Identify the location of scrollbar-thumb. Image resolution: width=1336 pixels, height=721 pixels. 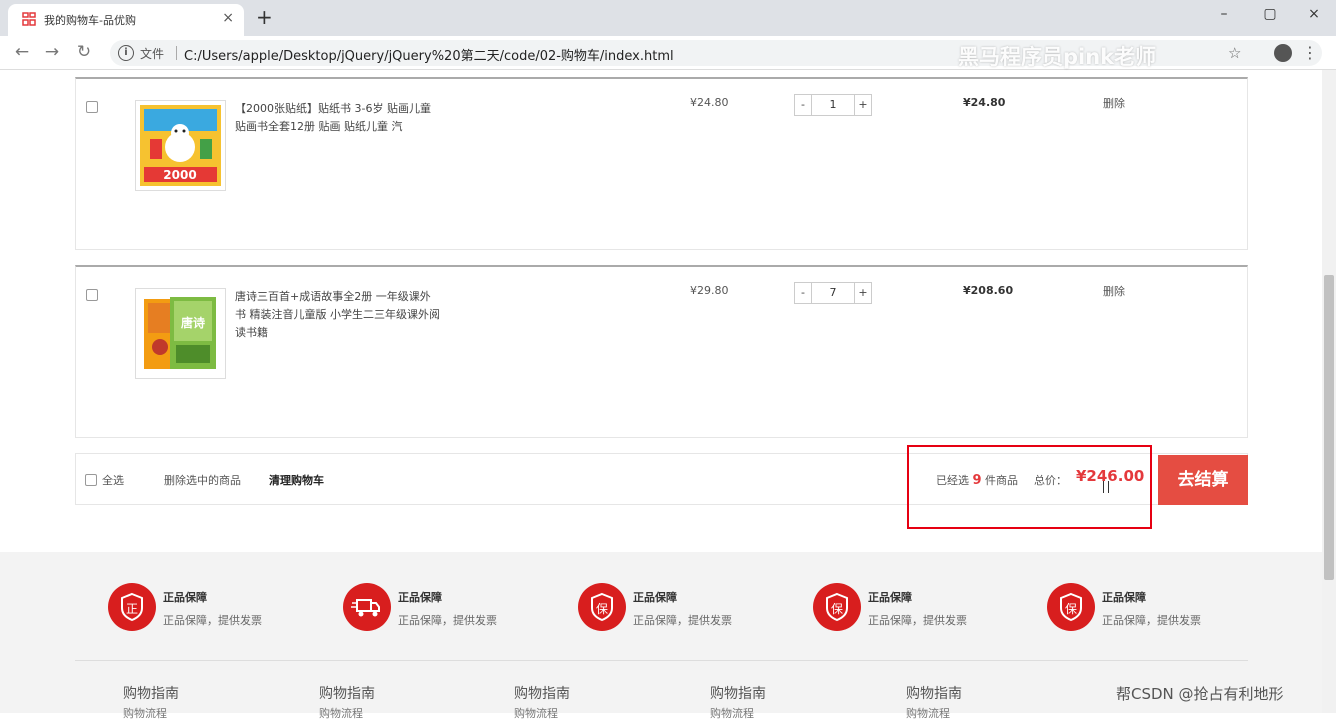
(1329, 427).